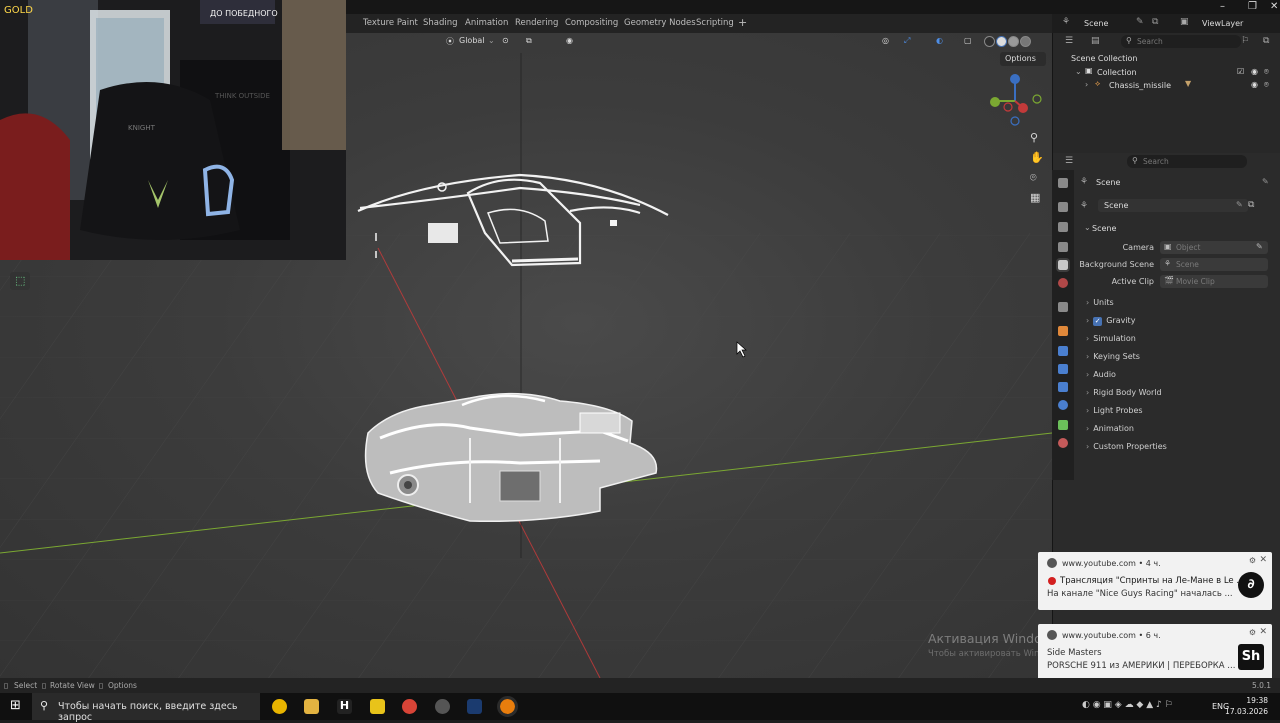 This screenshot has height=723, width=1280. What do you see at coordinates (409, 706) in the screenshot?
I see `chrome-taskbar-icon` at bounding box center [409, 706].